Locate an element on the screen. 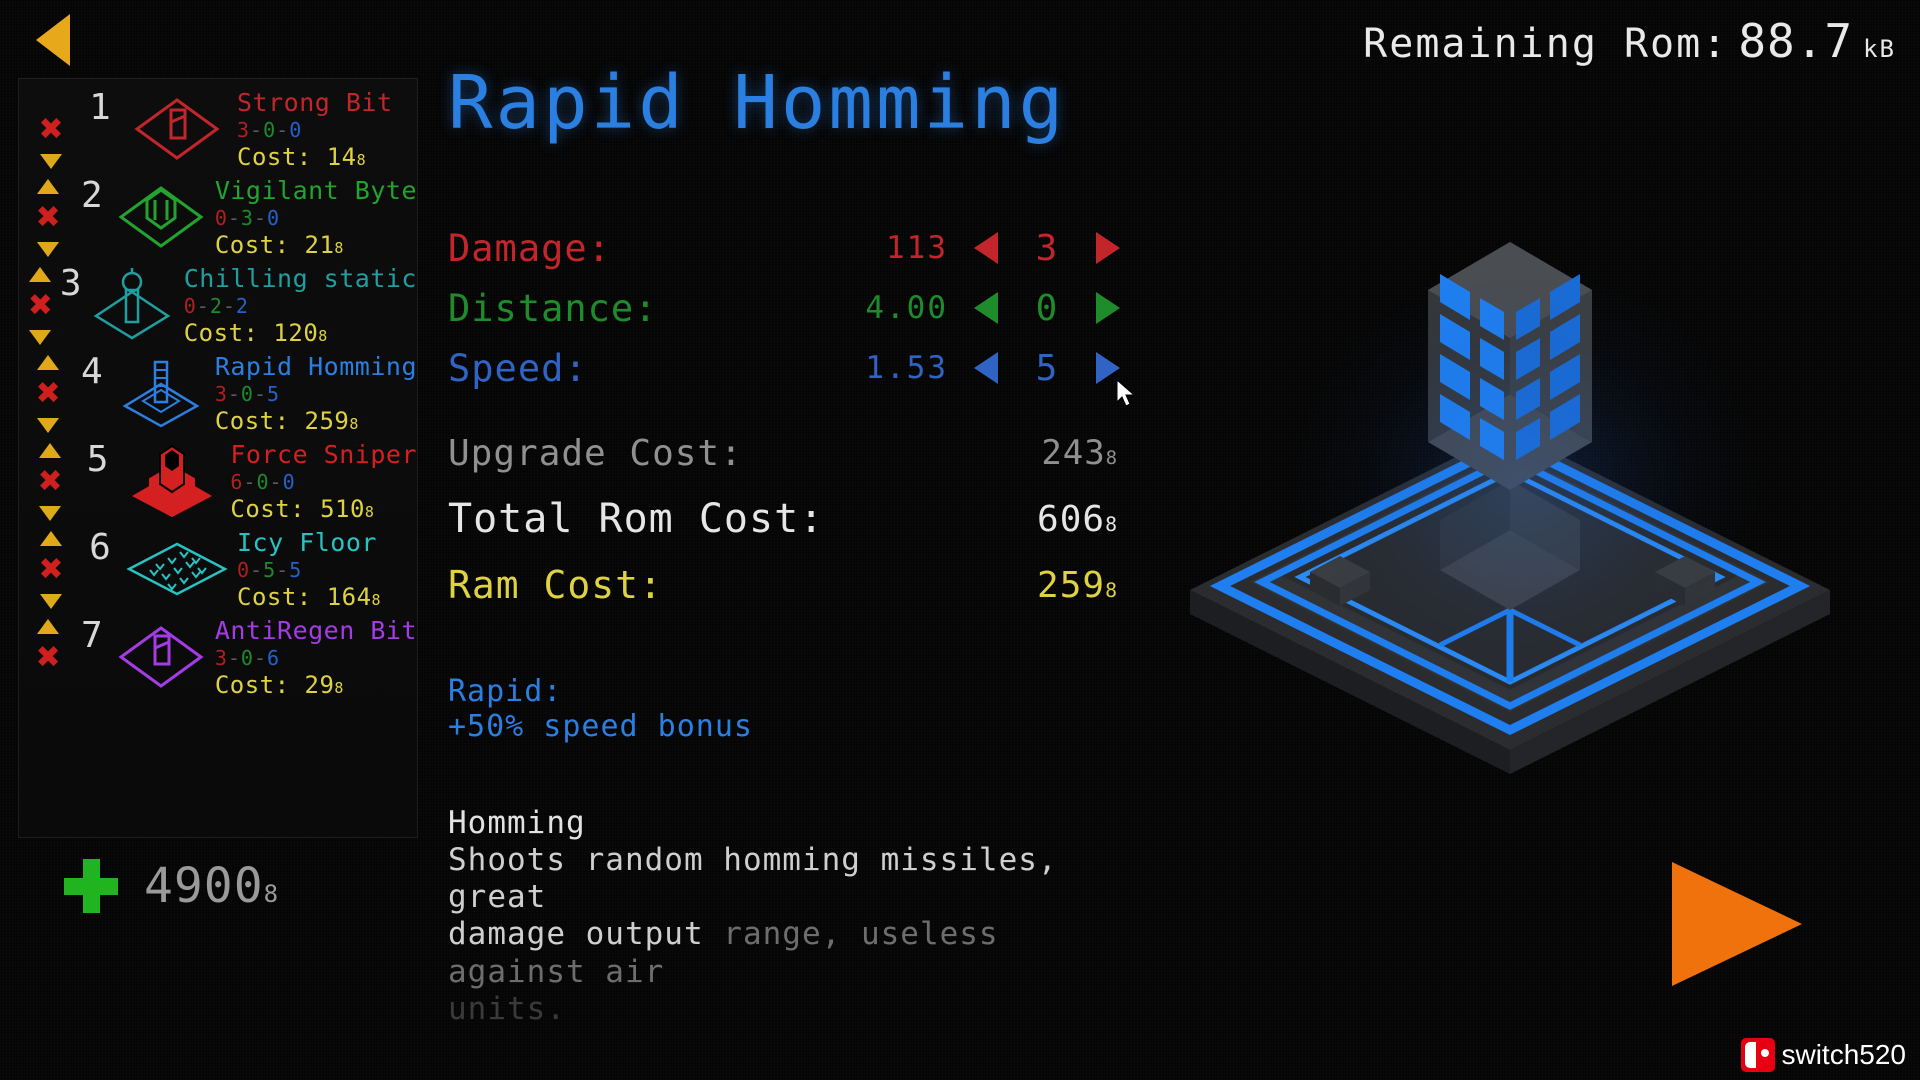 The height and width of the screenshot is (1080, 1920). tower-name: Force Sniper is located at coordinates (323, 454).